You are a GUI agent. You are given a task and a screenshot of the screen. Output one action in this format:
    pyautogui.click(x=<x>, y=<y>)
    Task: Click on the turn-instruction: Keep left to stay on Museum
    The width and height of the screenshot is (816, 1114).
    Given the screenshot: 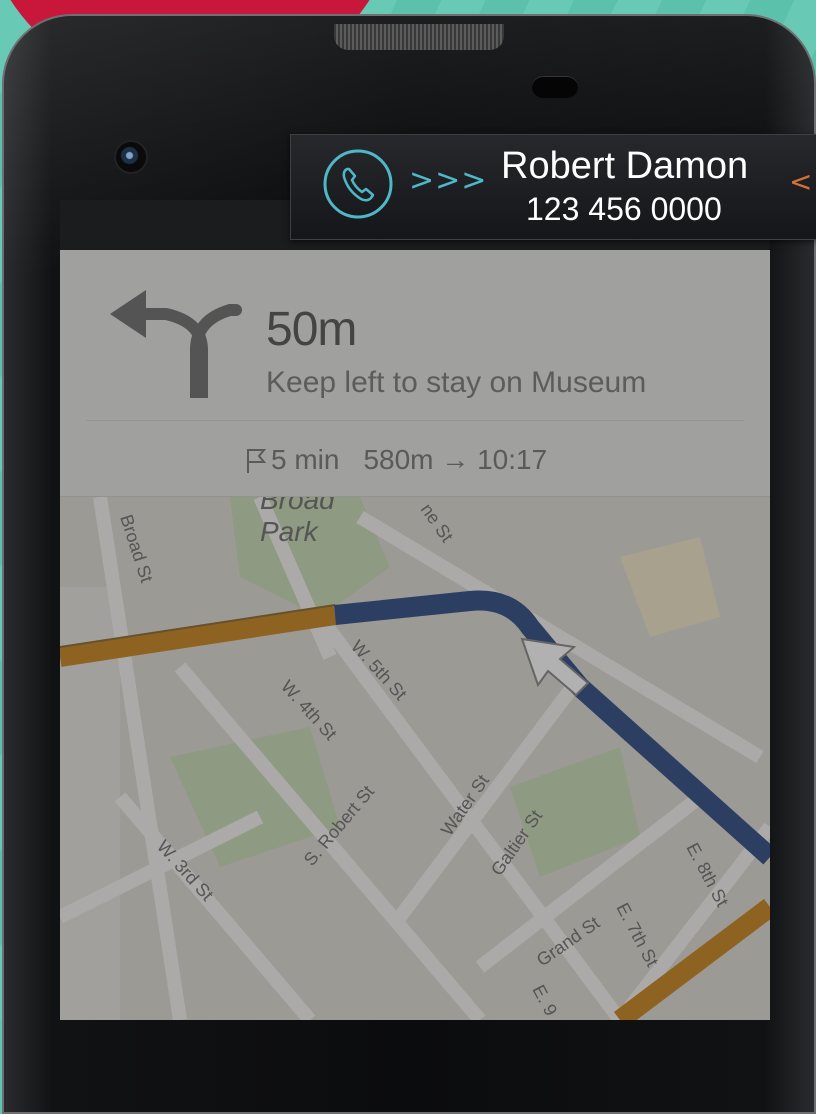 What is the action you would take?
    pyautogui.click(x=456, y=382)
    